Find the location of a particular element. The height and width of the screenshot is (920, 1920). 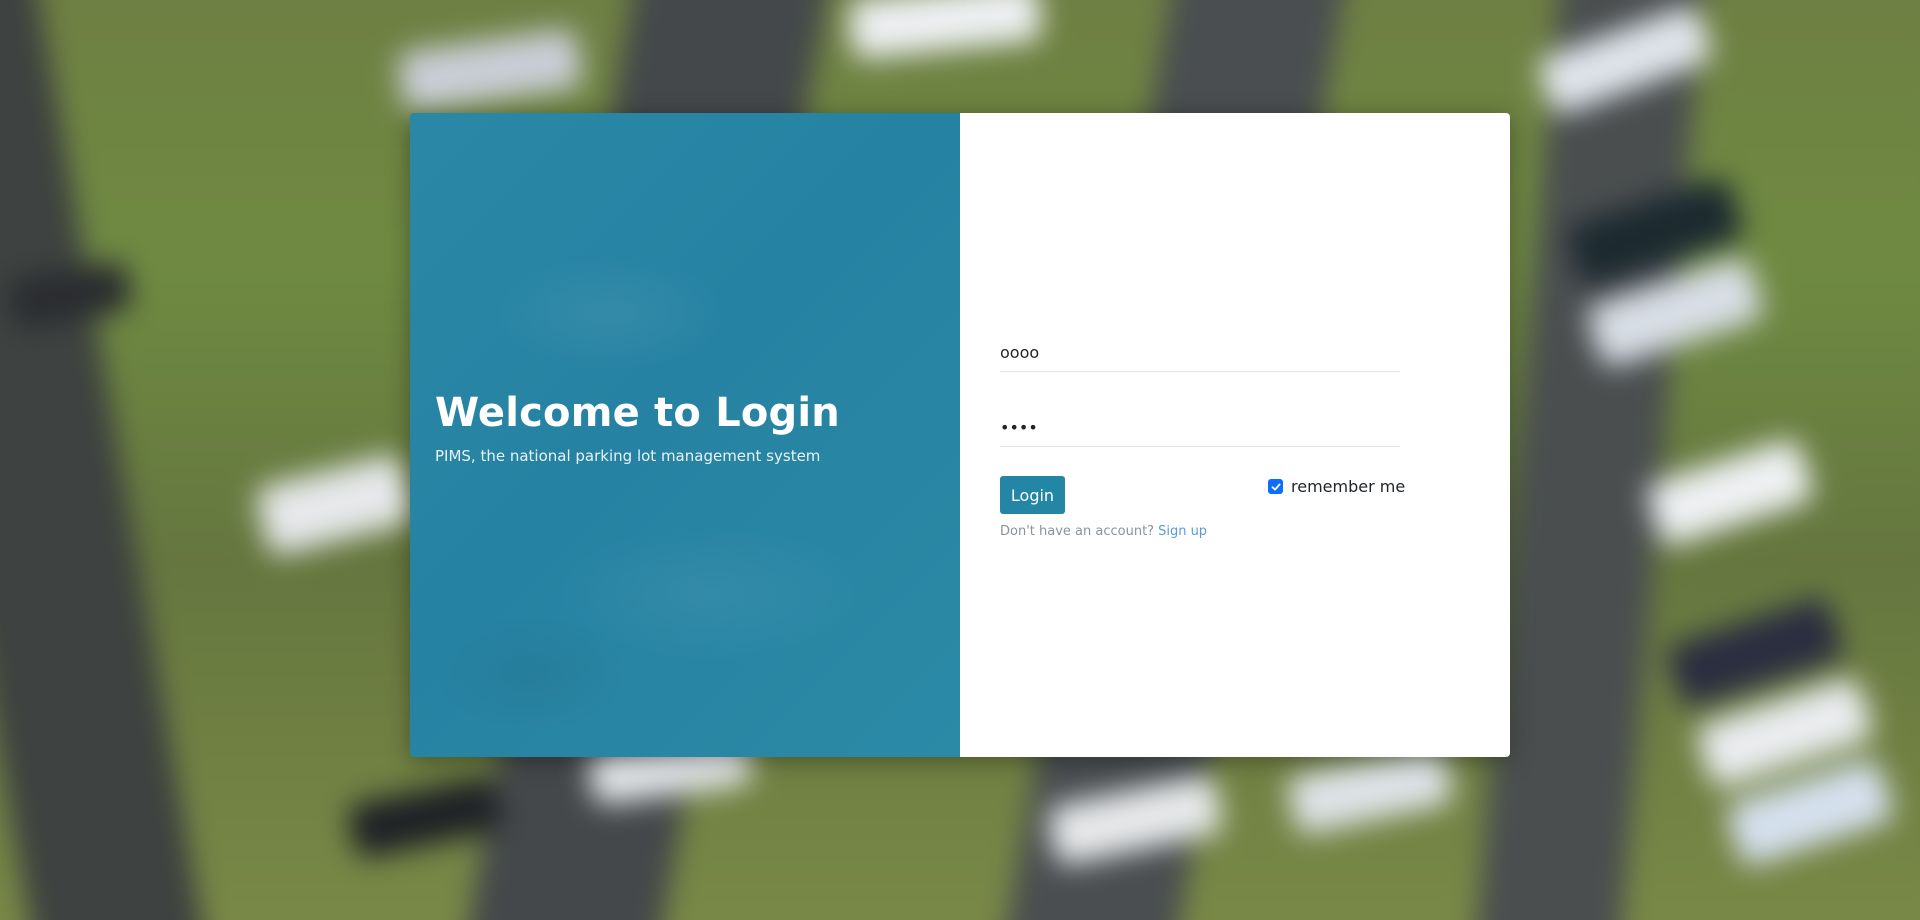

username-field-wrapper is located at coordinates (1200, 353).